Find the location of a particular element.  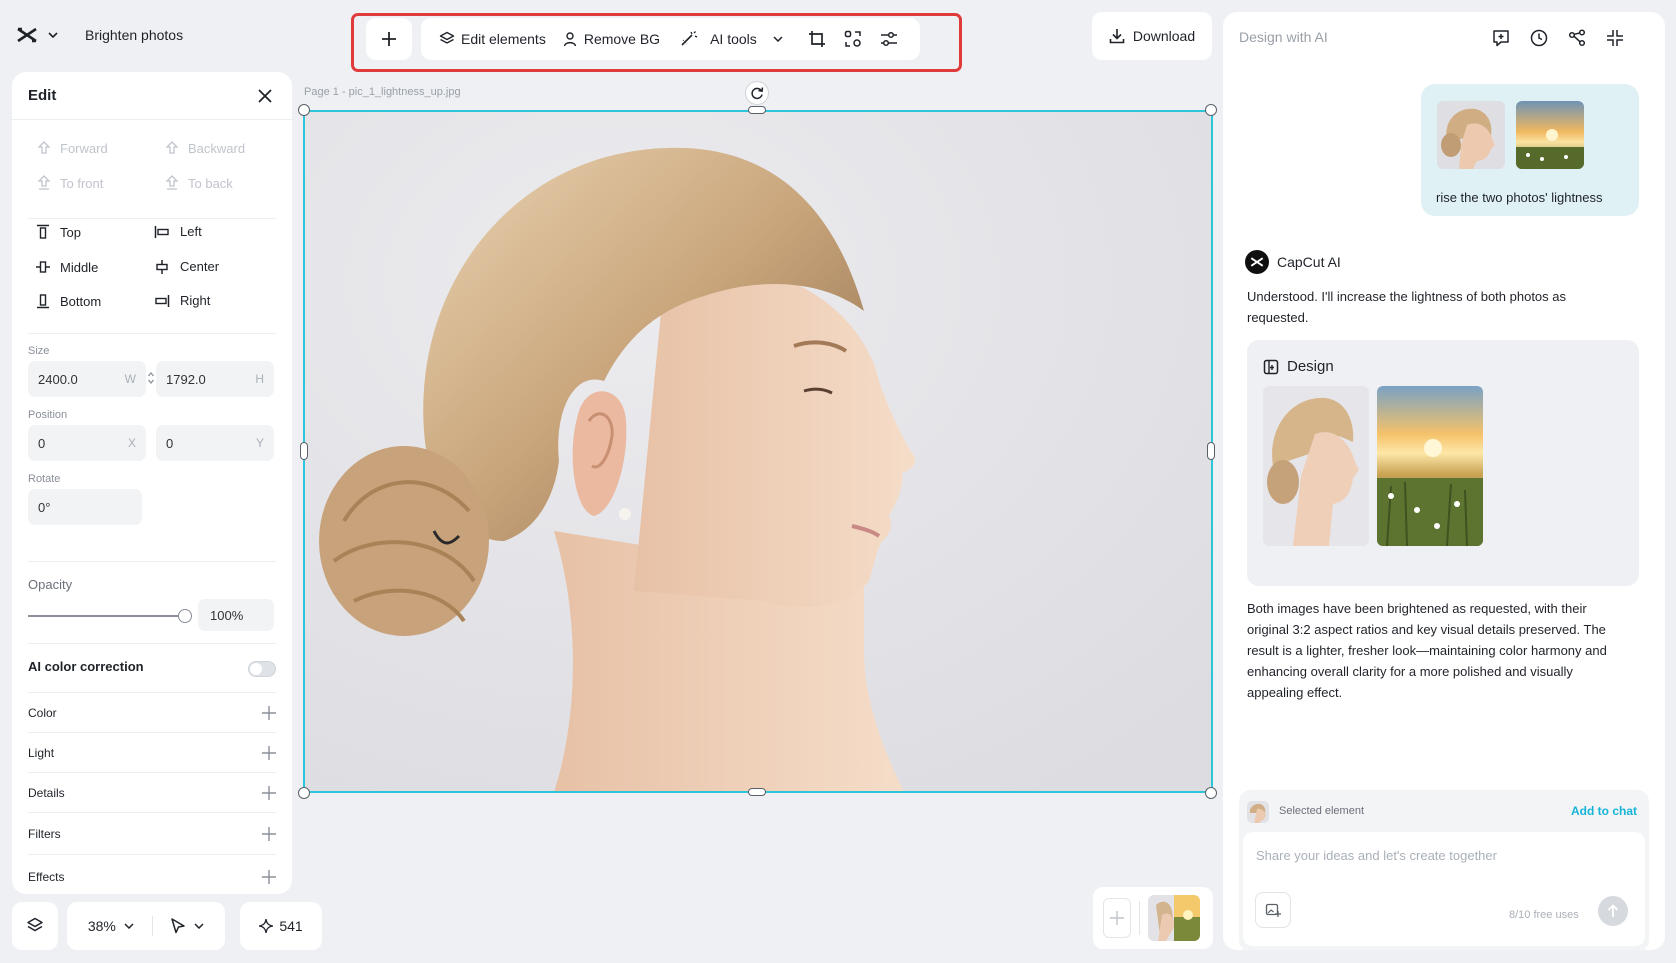

rotate-value: 0° is located at coordinates (44, 507).